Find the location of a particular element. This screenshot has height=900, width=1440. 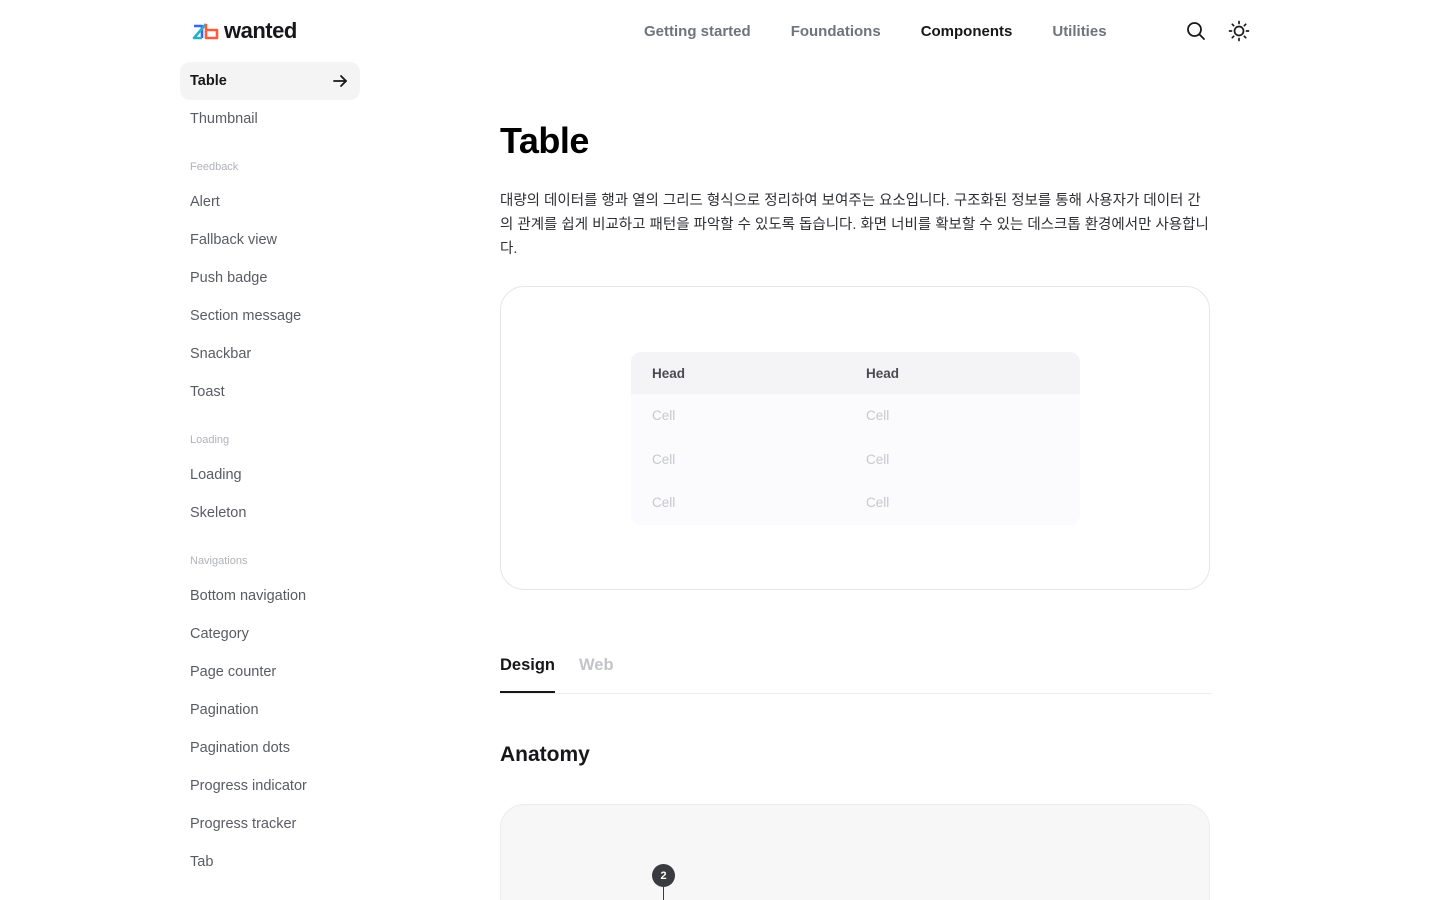

sidebar-group-navigations: Navigations is located at coordinates (219, 561).